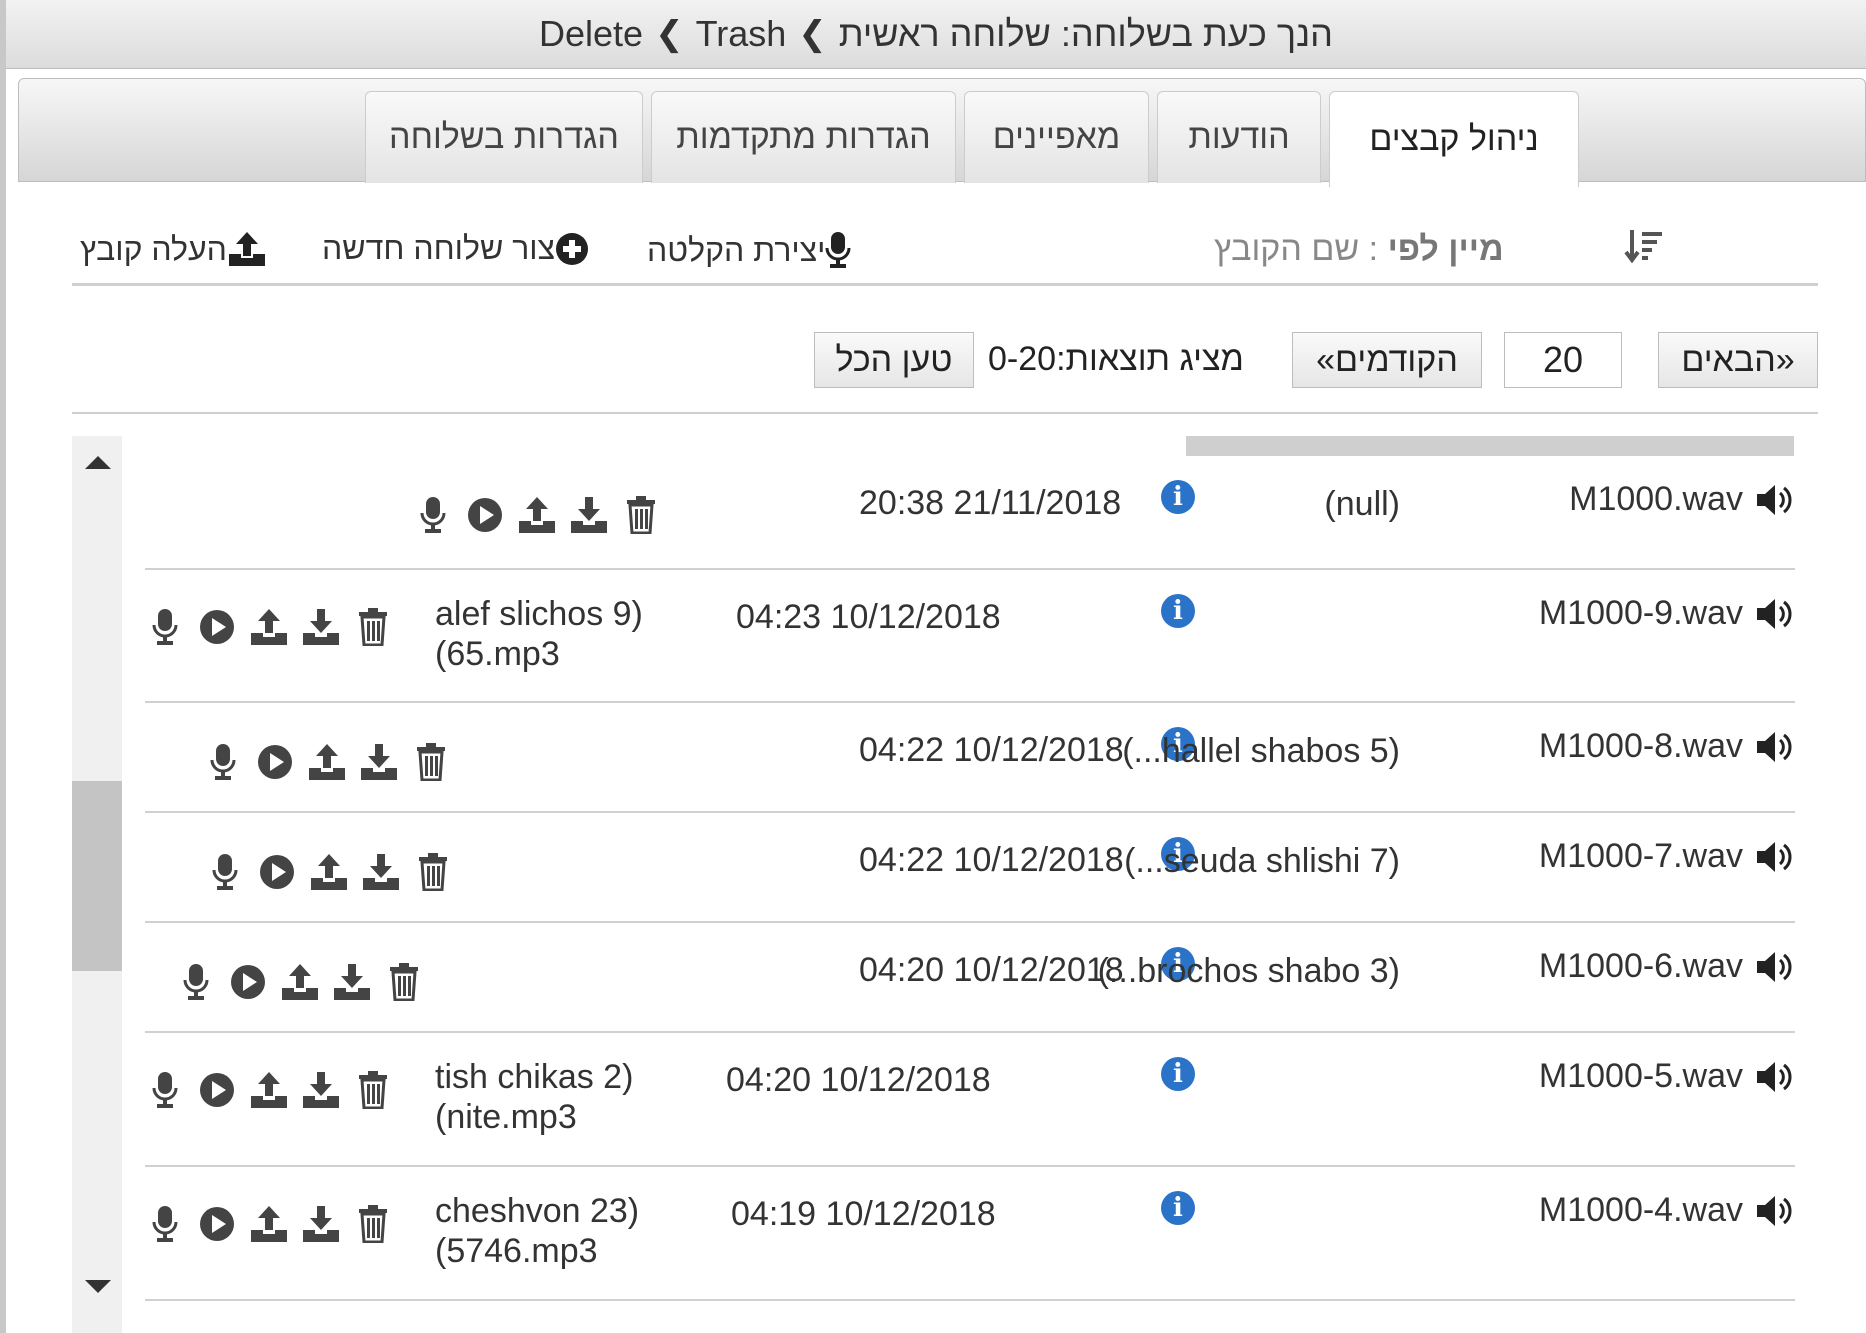 The height and width of the screenshot is (1333, 1866). I want to click on breadcrumb-trash: Trash, so click(741, 34).